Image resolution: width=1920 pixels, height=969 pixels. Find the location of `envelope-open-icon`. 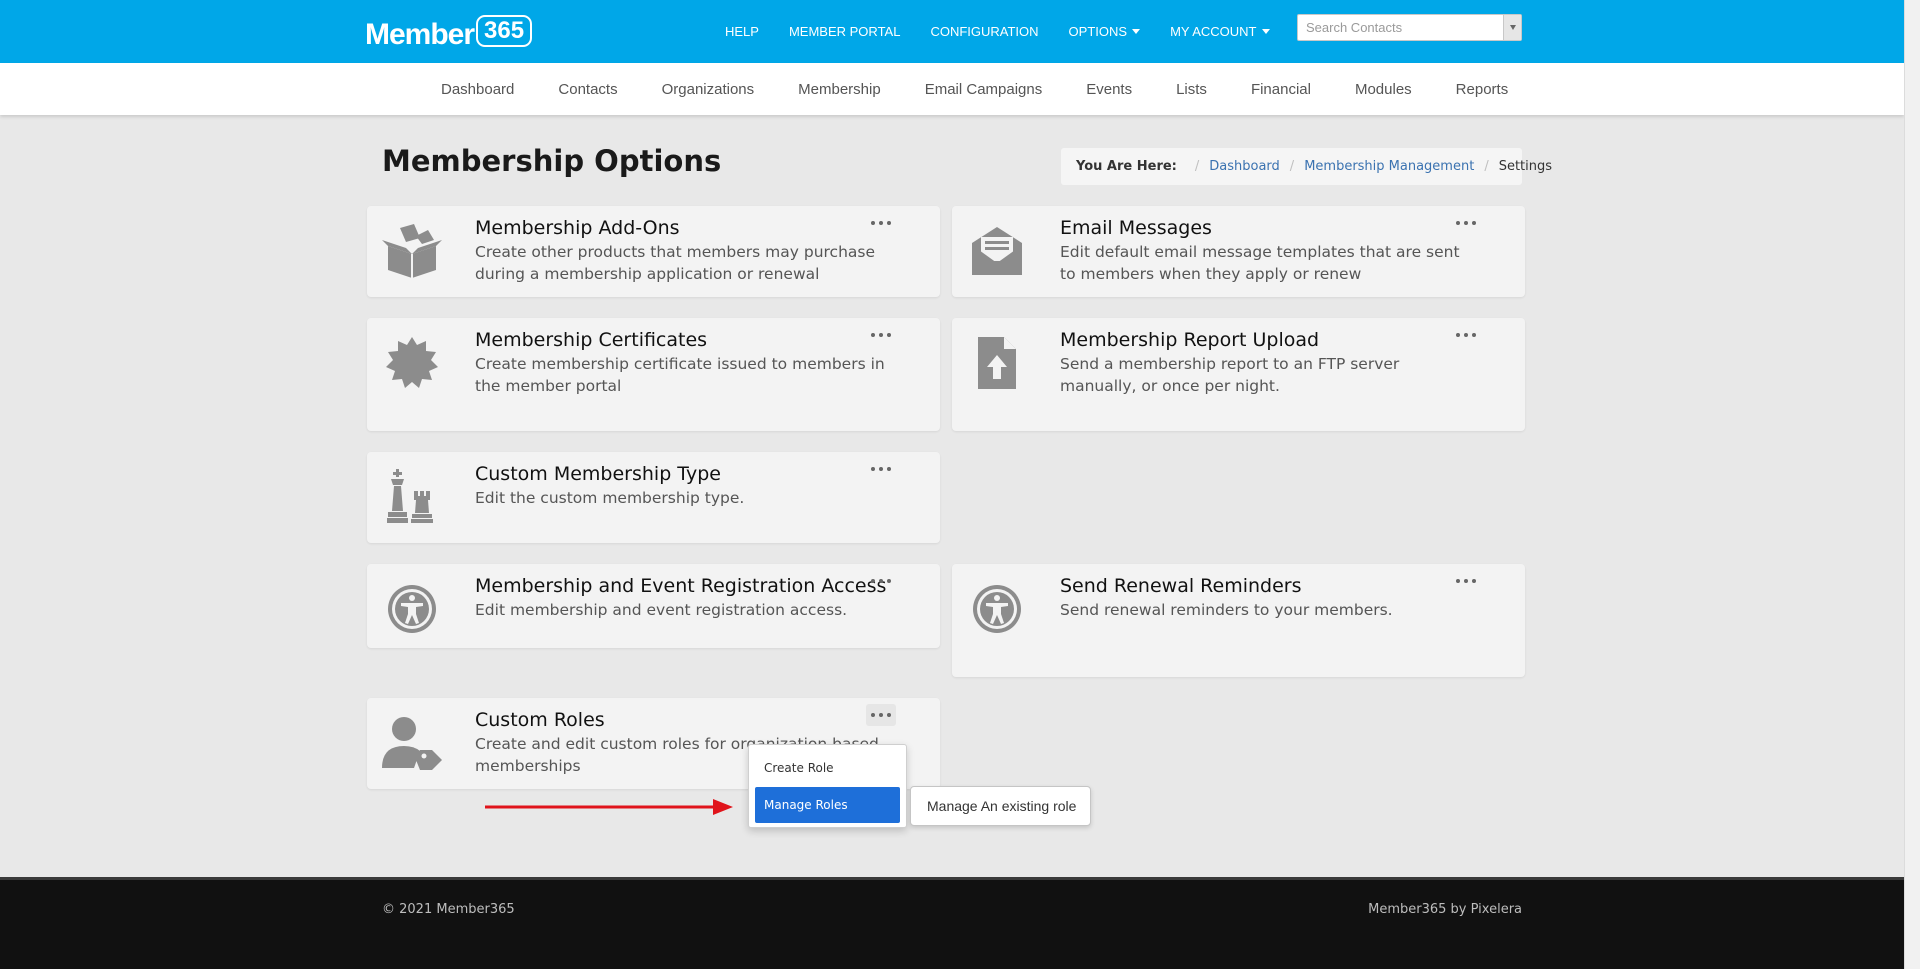

envelope-open-icon is located at coordinates (997, 251).